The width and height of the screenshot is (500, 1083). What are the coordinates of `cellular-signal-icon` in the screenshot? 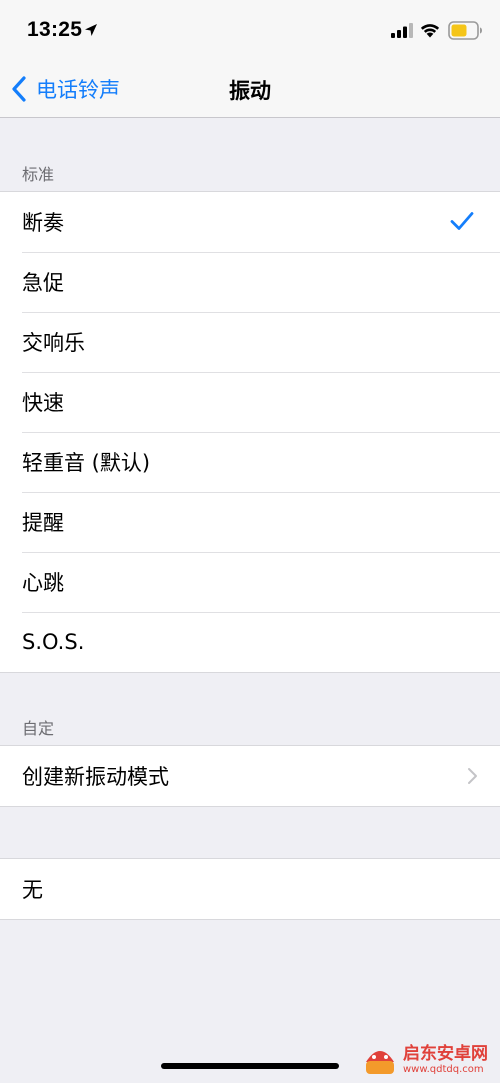 It's located at (402, 30).